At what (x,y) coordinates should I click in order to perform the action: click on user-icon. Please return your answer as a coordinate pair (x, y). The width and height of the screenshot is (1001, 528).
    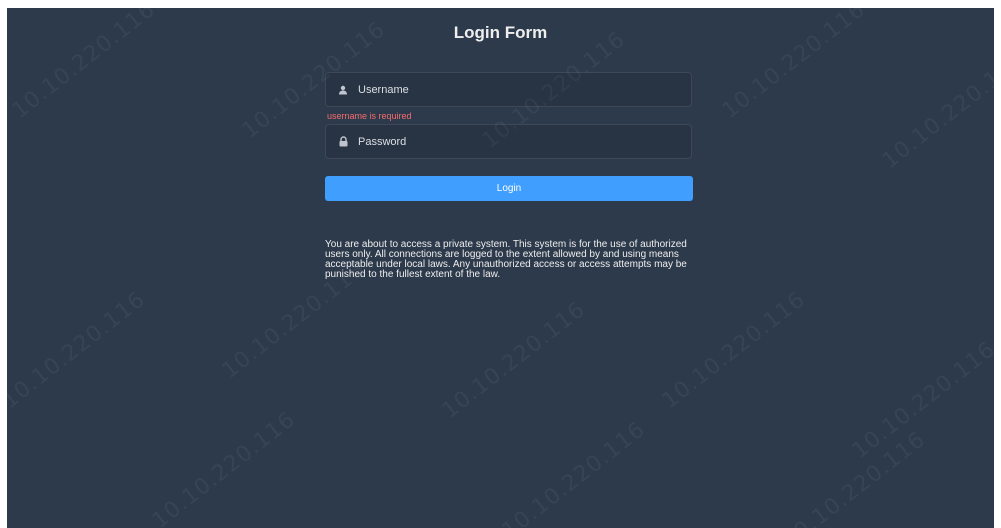
    Looking at the image, I should click on (343, 90).